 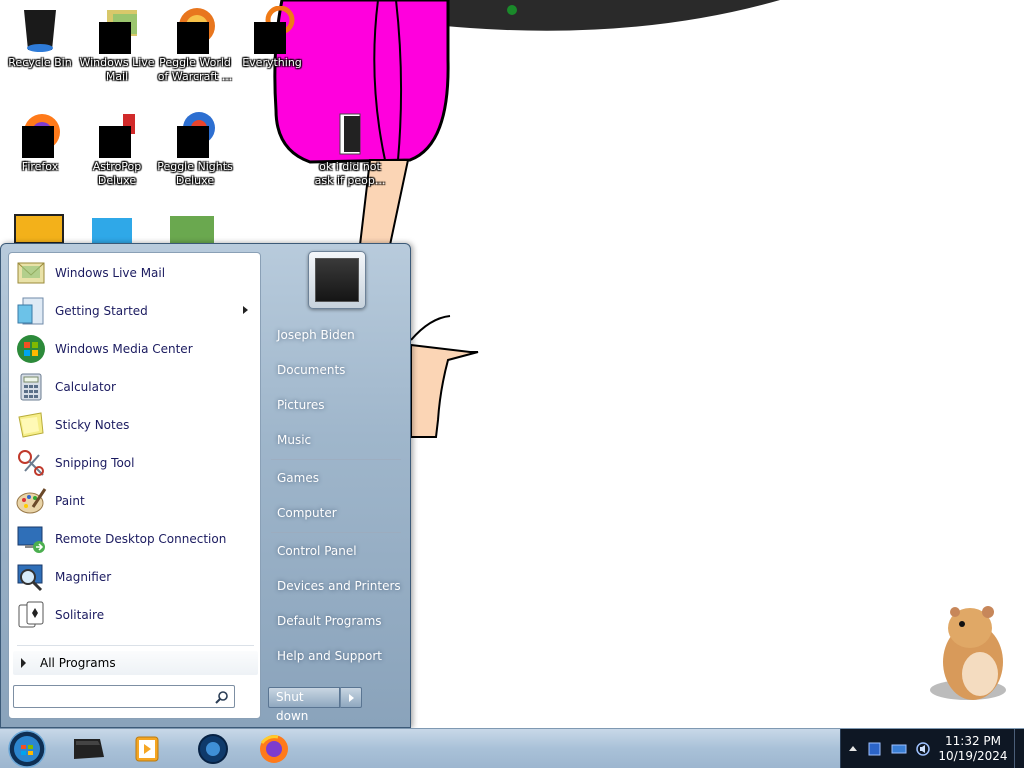 What do you see at coordinates (135, 663) in the screenshot?
I see `all-programs-button: All Programs` at bounding box center [135, 663].